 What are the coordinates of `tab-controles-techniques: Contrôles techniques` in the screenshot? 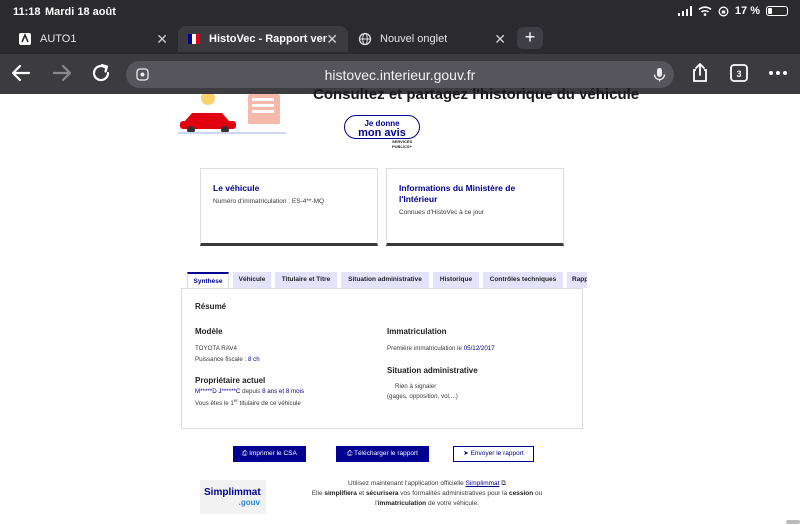 It's located at (523, 280).